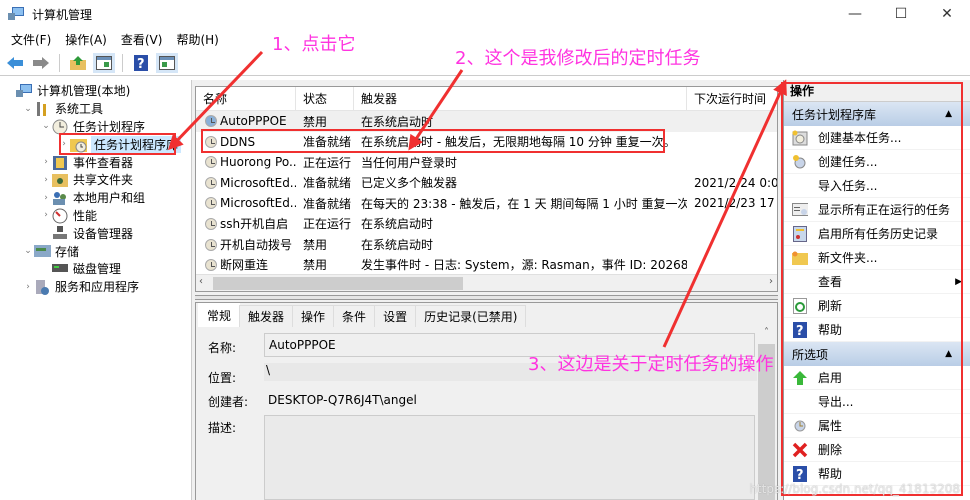 The width and height of the screenshot is (970, 500). I want to click on action-item: 启用所有任务历史记录, so click(877, 234).